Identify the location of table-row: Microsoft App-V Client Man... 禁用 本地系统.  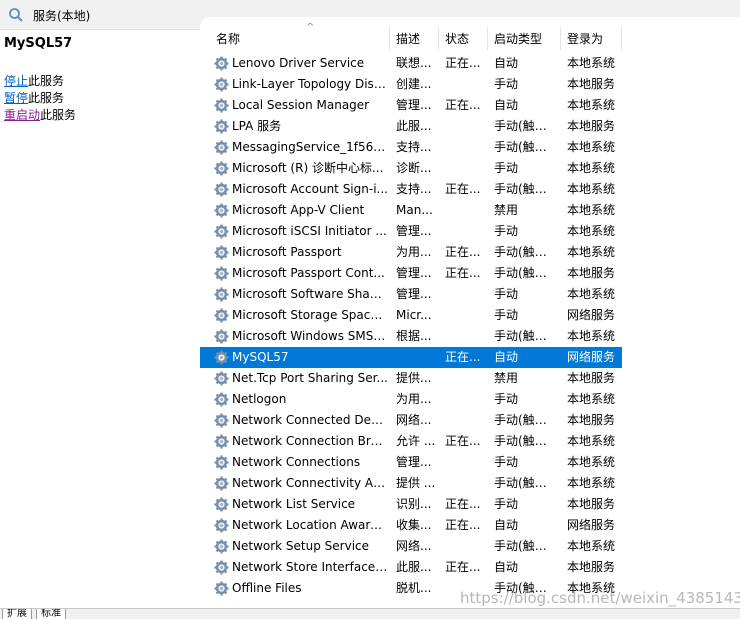
(411, 210).